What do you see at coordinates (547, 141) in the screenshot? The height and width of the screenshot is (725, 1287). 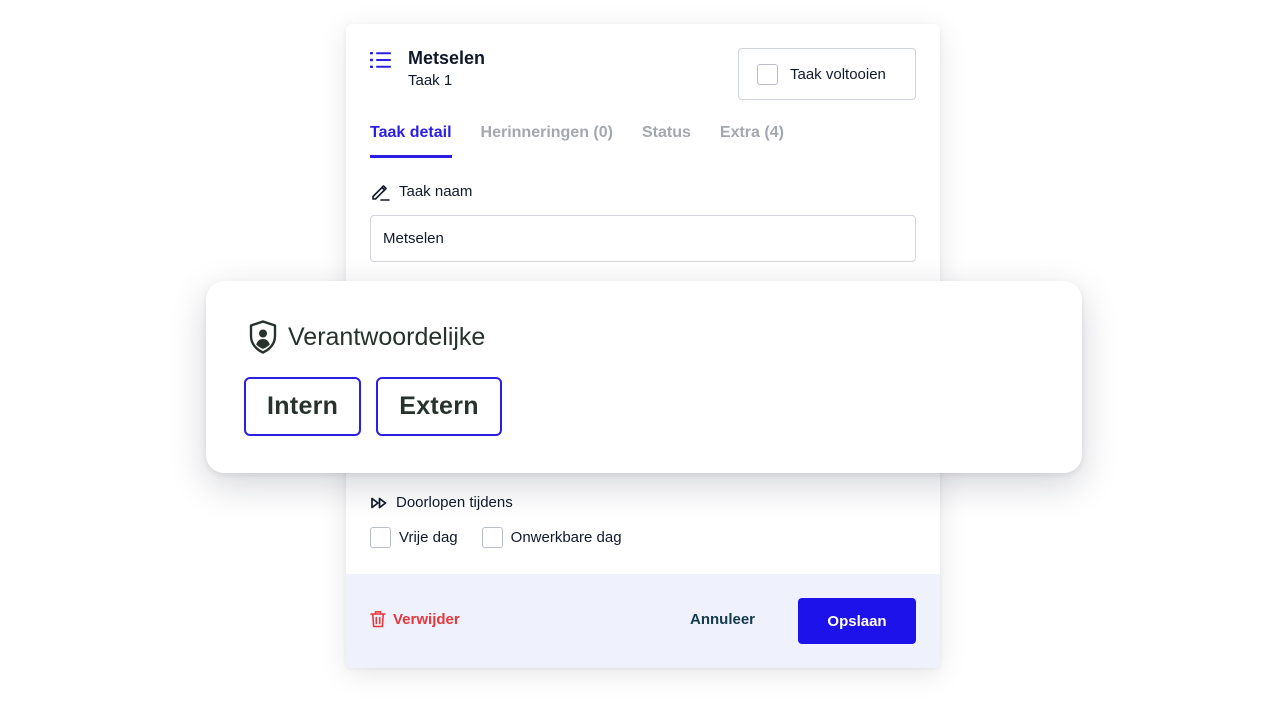 I see `tab-reminders: Herinneringen (0)` at bounding box center [547, 141].